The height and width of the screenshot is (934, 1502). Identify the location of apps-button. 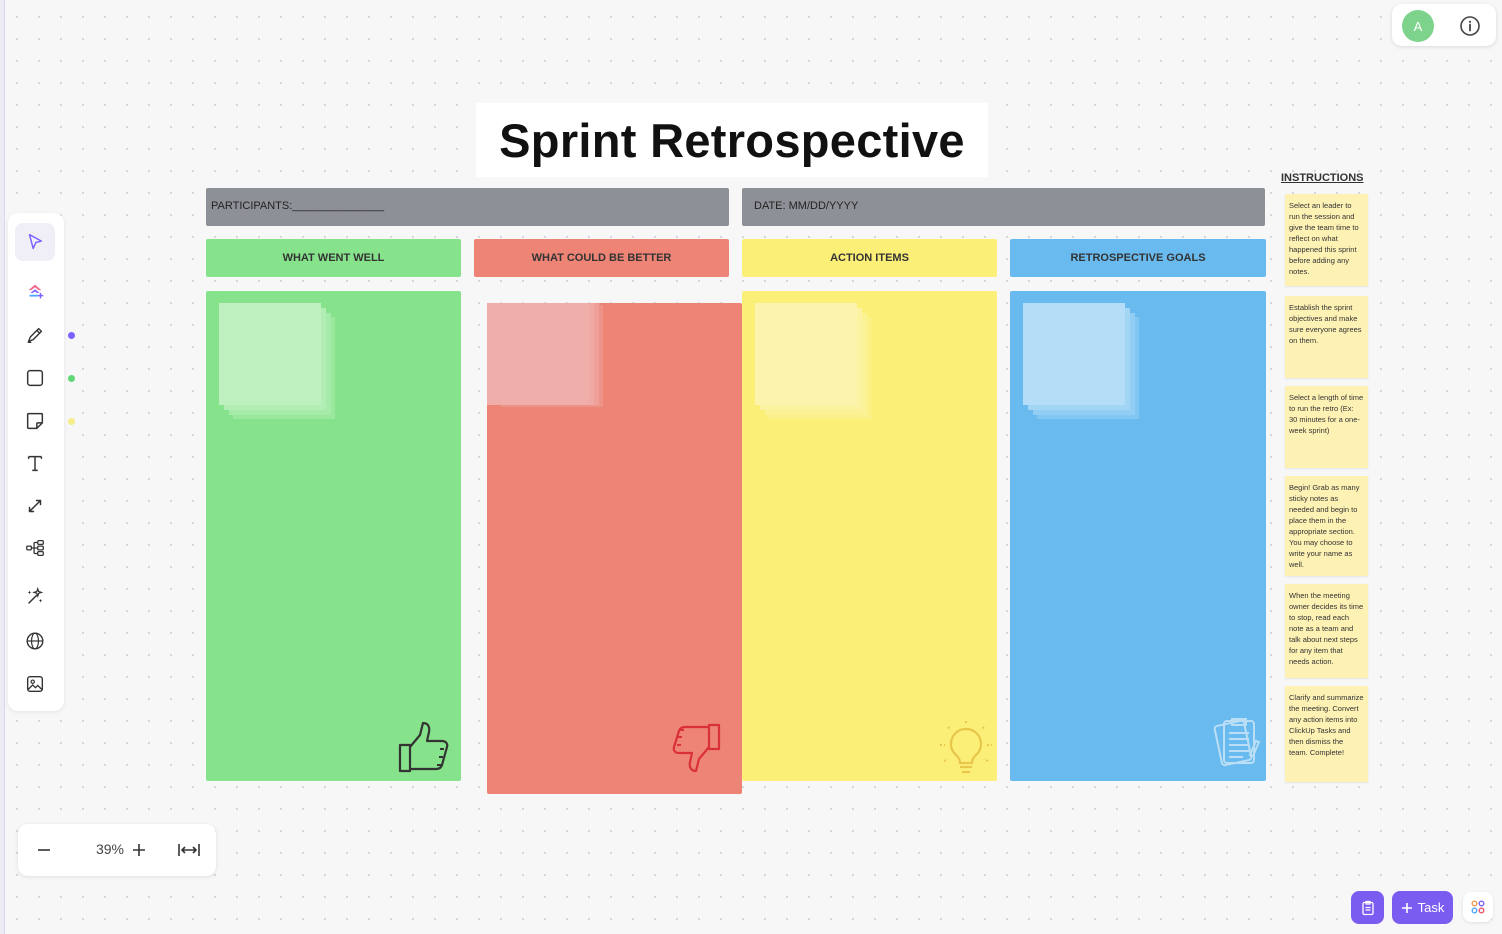
(1478, 907).